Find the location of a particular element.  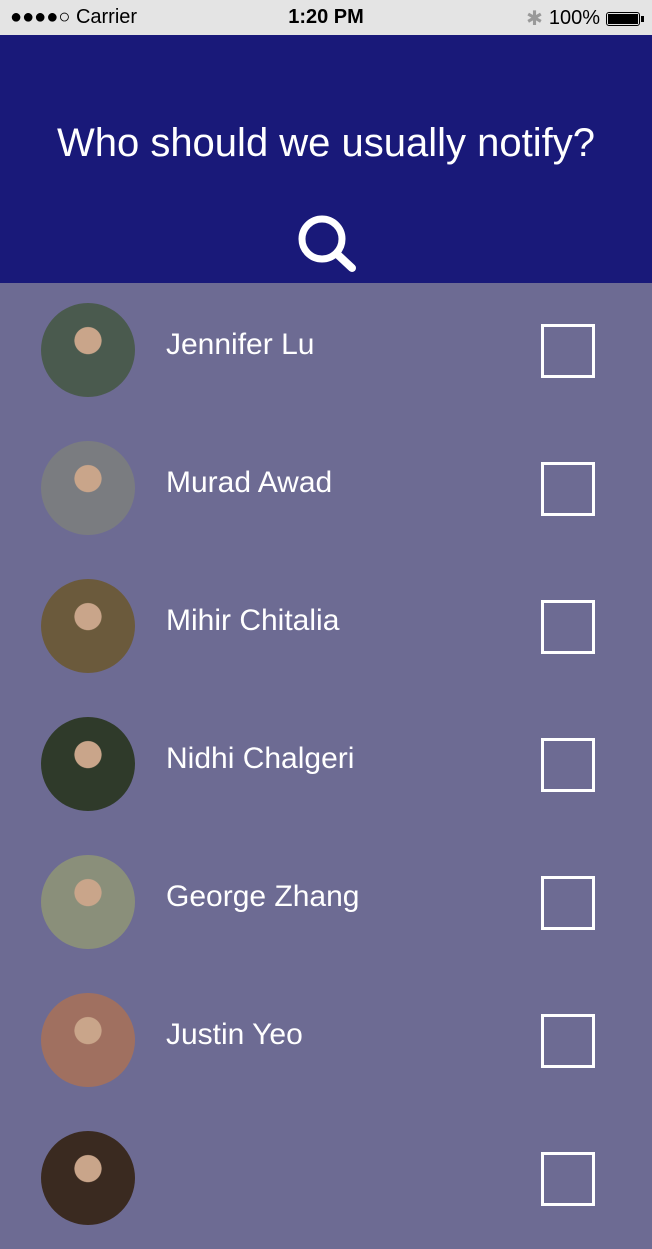

page-title: Who should we usually notify? is located at coordinates (326, 143).